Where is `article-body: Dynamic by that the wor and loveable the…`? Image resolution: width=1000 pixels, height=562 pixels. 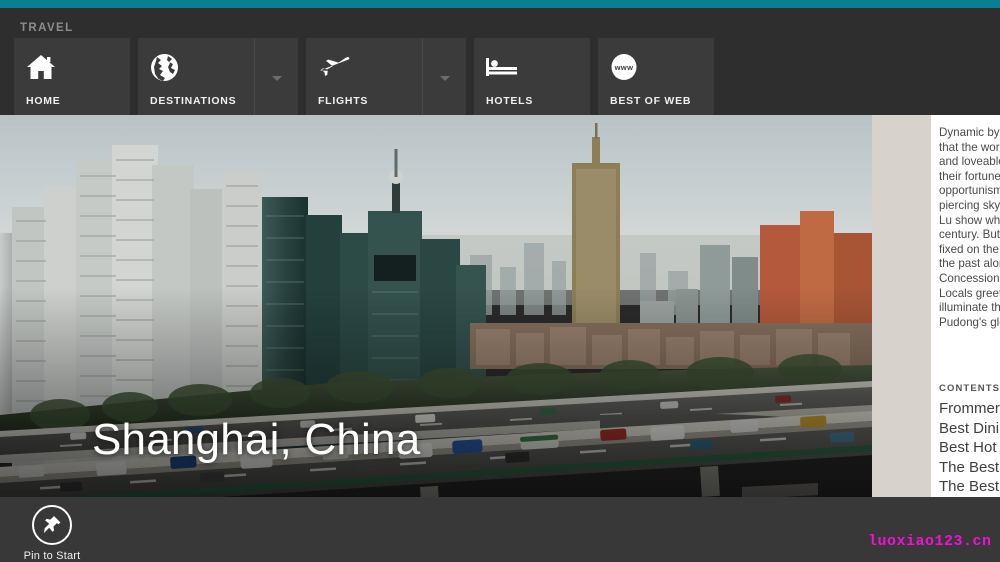 article-body: Dynamic by that the wor and loveable the… is located at coordinates (969, 228).